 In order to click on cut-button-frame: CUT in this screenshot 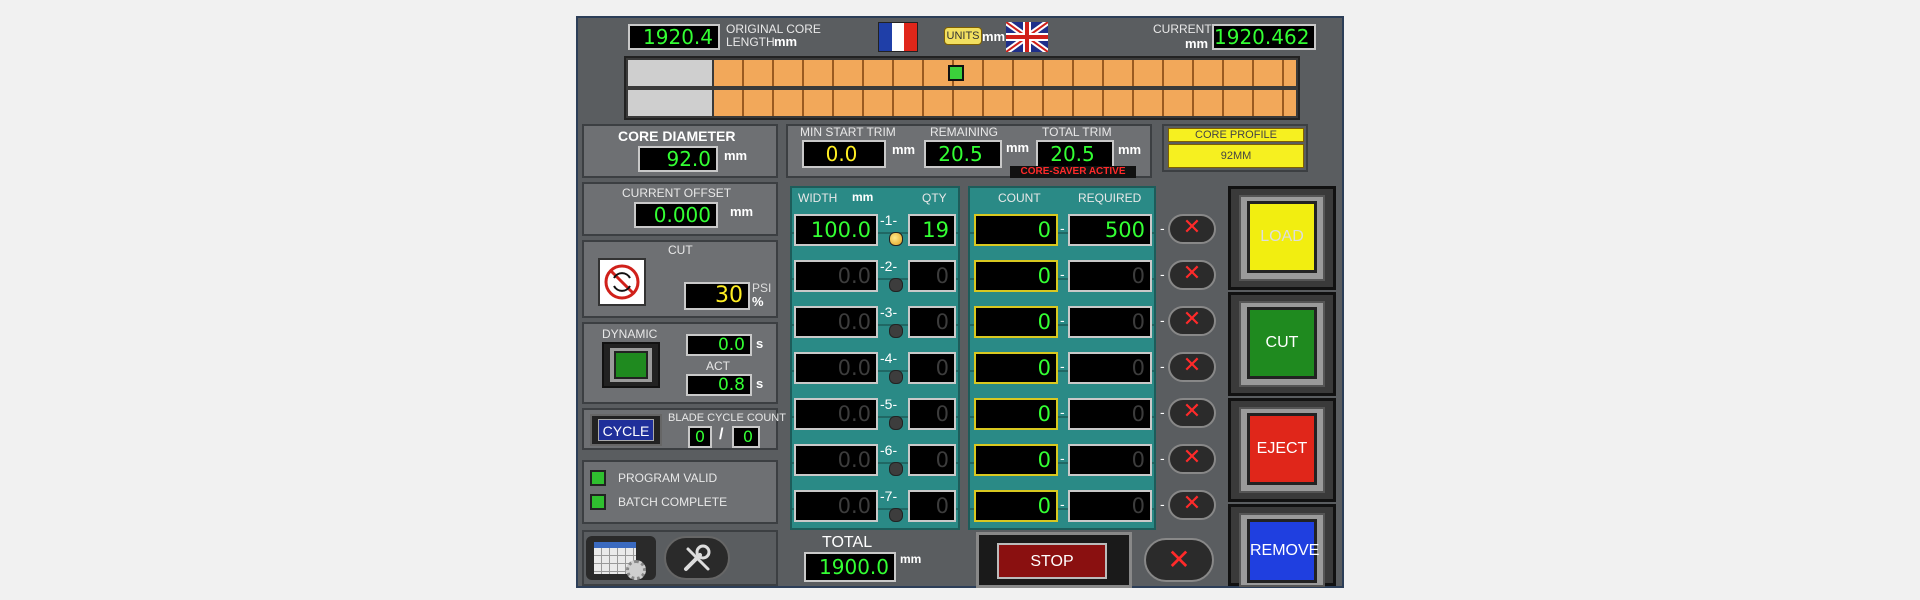, I will do `click(1282, 344)`.